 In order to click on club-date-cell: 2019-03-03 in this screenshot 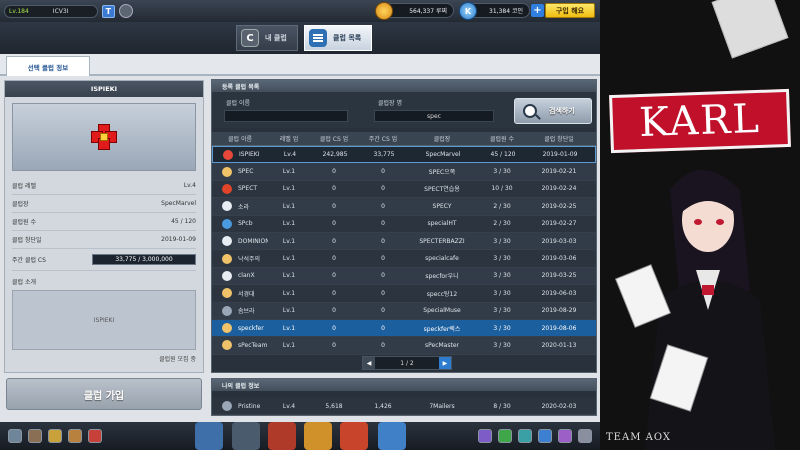, I will do `click(559, 241)`.